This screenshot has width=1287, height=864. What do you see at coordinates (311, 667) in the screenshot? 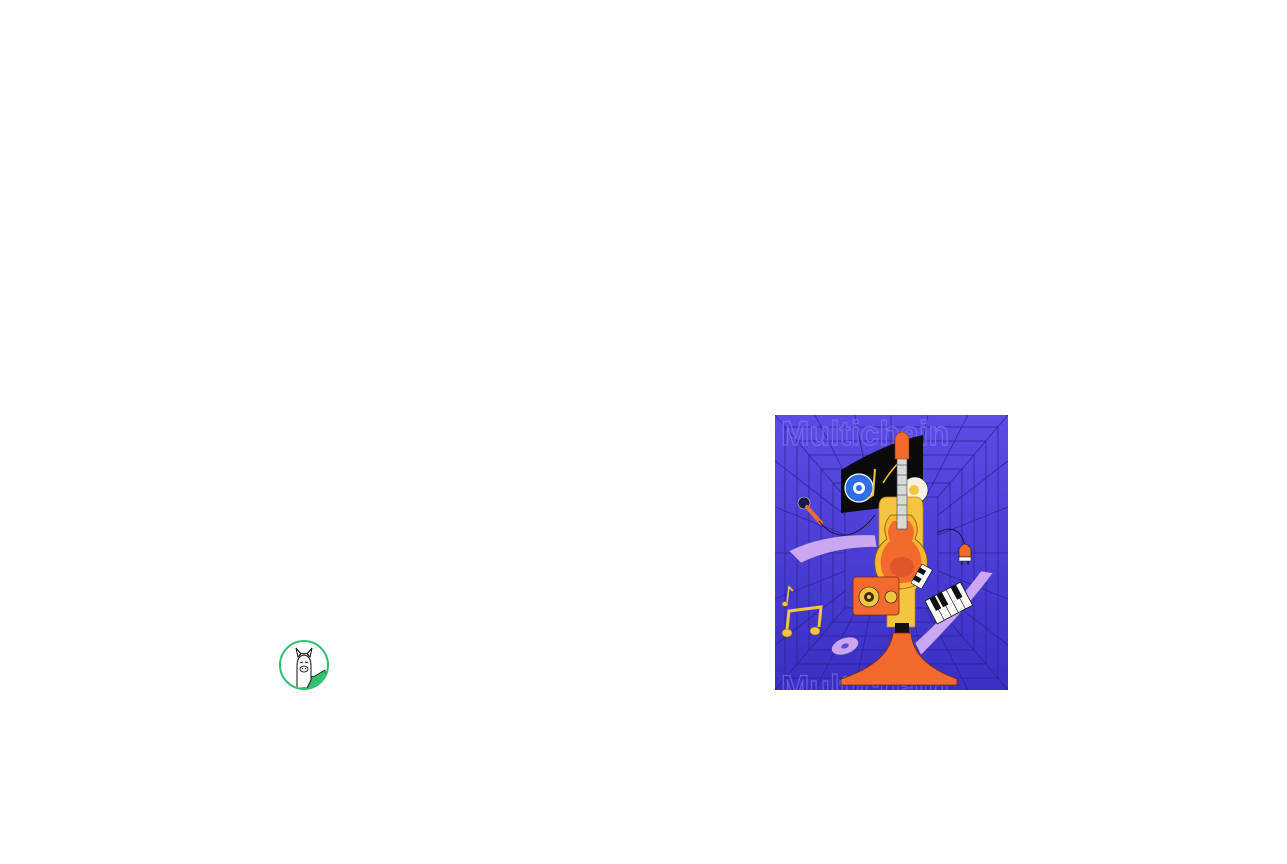
I see `llama-icon` at bounding box center [311, 667].